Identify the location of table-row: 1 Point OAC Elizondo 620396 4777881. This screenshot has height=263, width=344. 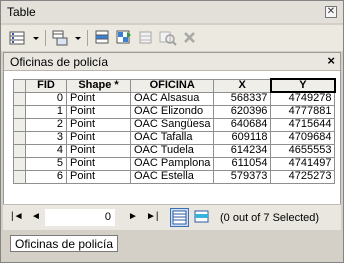
(174, 111).